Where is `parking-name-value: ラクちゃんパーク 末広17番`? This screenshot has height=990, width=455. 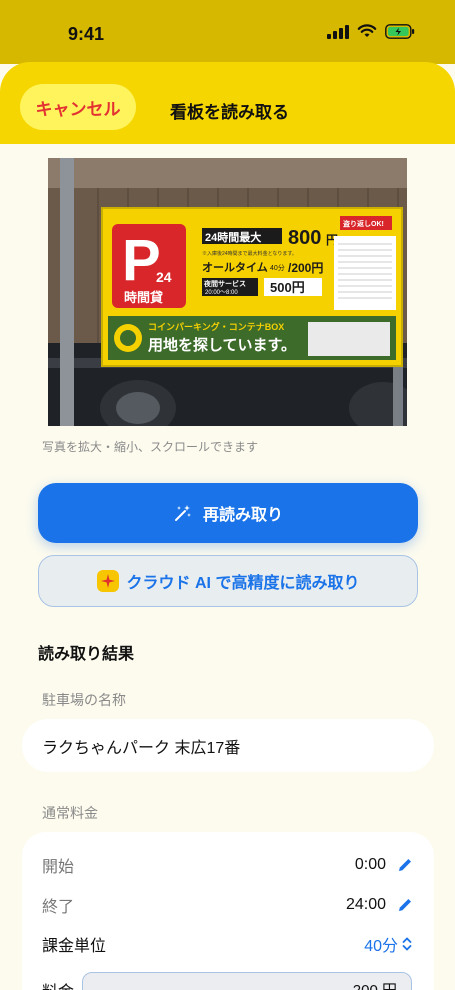
parking-name-value: ラクちゃんパーク 末広17番 is located at coordinates (141, 748).